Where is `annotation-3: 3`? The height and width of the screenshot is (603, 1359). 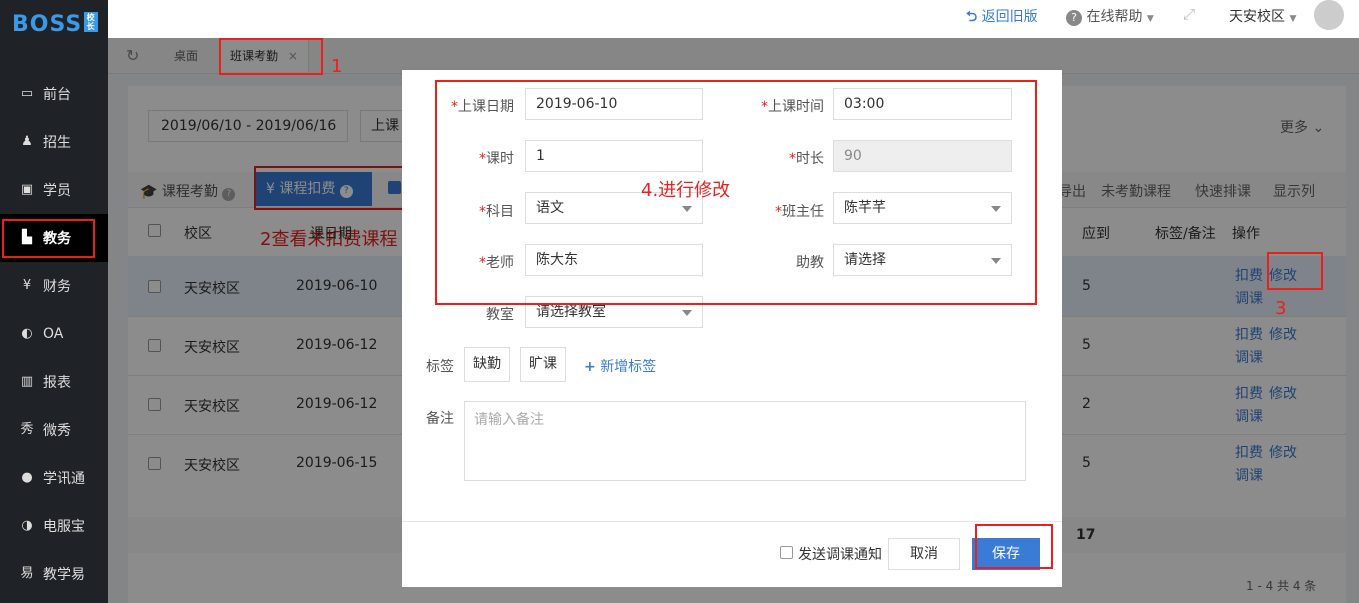
annotation-3: 3 is located at coordinates (1281, 308).